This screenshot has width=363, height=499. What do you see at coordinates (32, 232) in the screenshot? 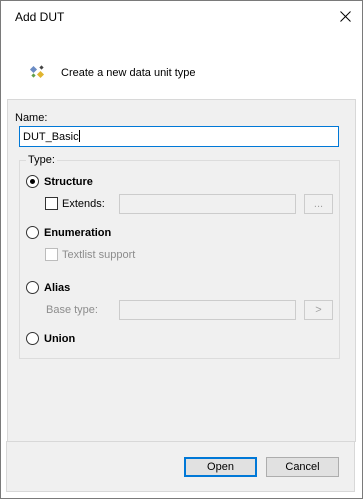
I see `enumeration-radio` at bounding box center [32, 232].